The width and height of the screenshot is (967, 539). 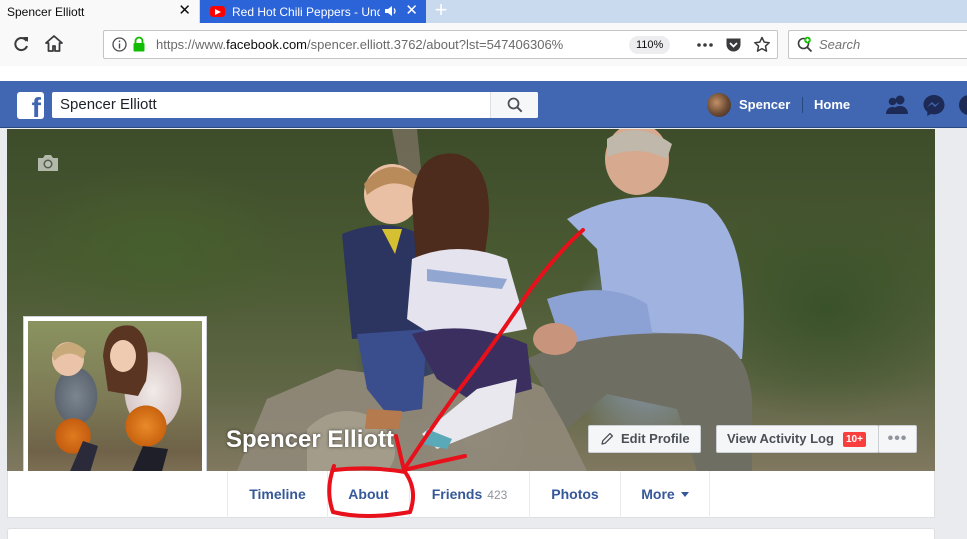 What do you see at coordinates (54, 44) in the screenshot?
I see `home-icon` at bounding box center [54, 44].